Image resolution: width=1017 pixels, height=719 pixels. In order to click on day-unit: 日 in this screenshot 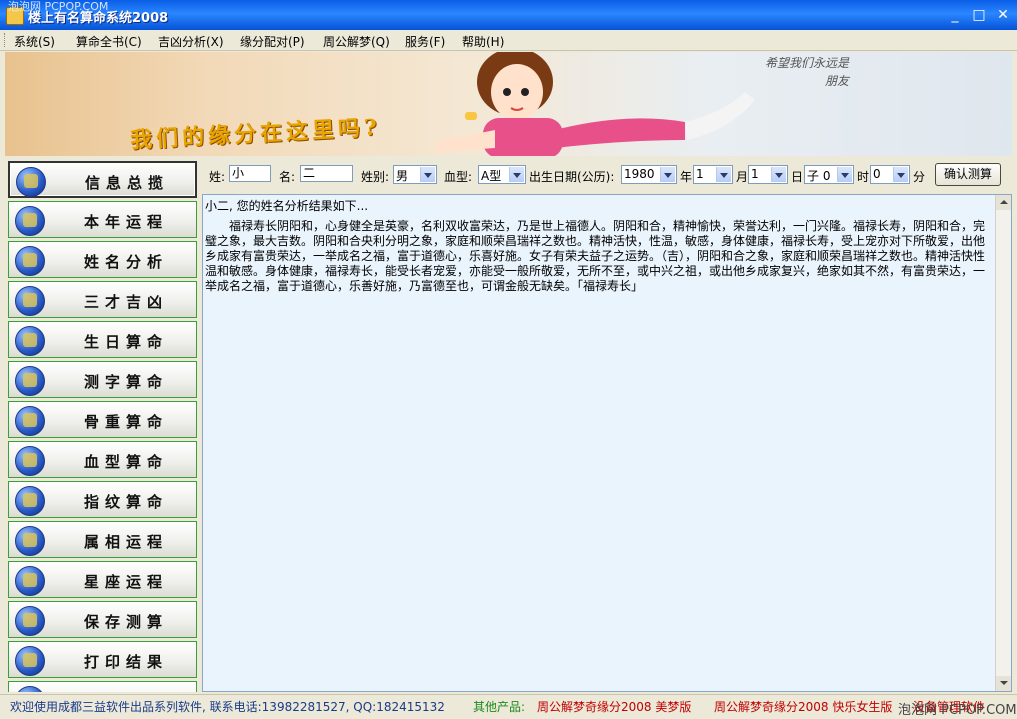, I will do `click(797, 177)`.